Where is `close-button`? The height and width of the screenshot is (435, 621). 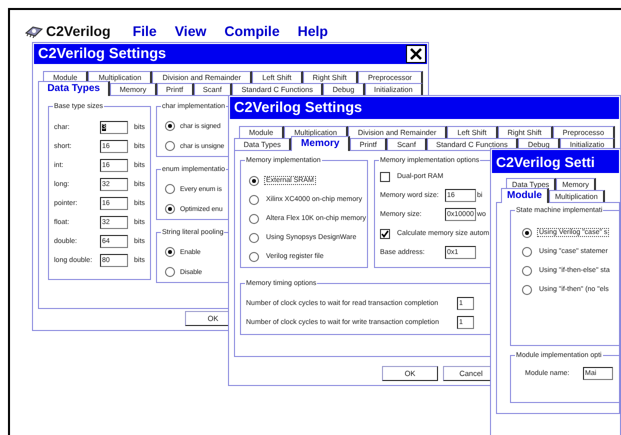
close-button is located at coordinates (416, 54).